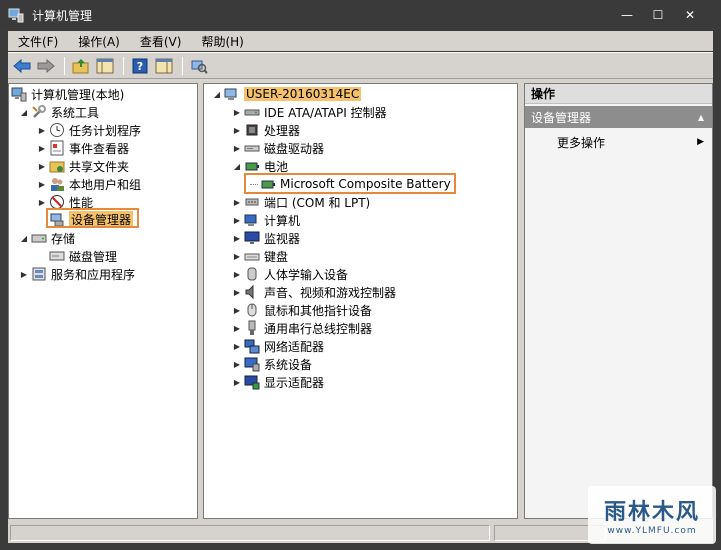  Describe the element at coordinates (89, 184) in the screenshot. I see `tree-item-local-users: ▶ 本地用户和组` at that location.